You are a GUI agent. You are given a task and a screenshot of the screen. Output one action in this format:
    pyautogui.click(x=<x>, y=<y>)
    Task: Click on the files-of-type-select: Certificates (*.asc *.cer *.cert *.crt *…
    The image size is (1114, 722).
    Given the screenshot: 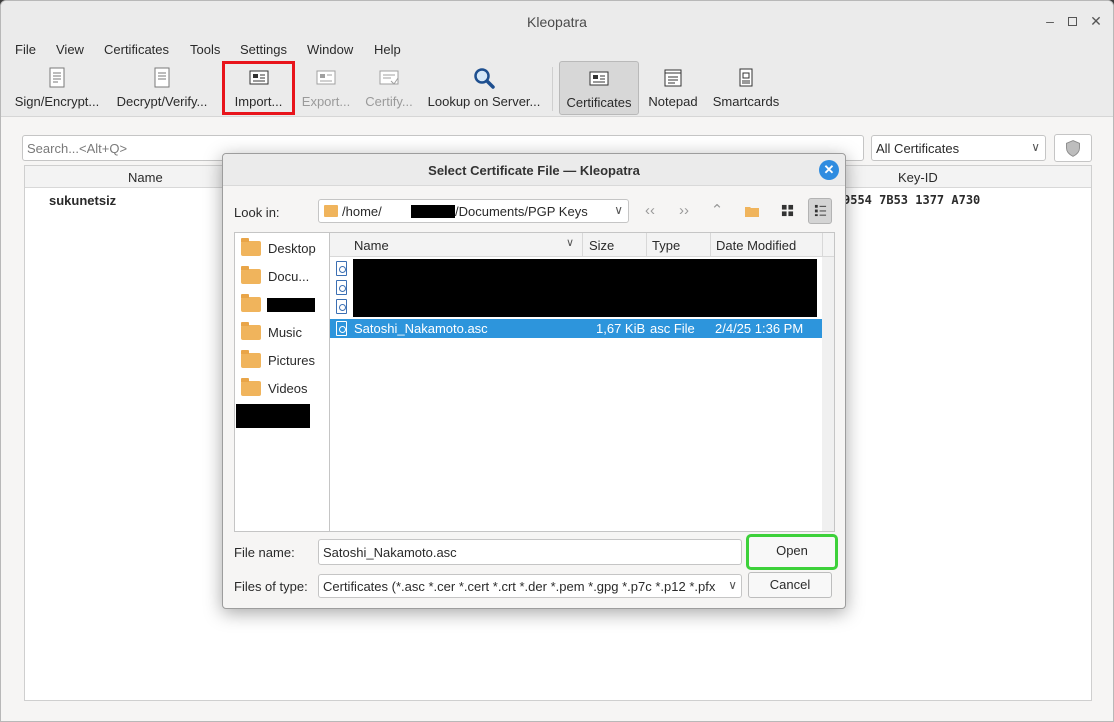 What is the action you would take?
    pyautogui.click(x=530, y=586)
    